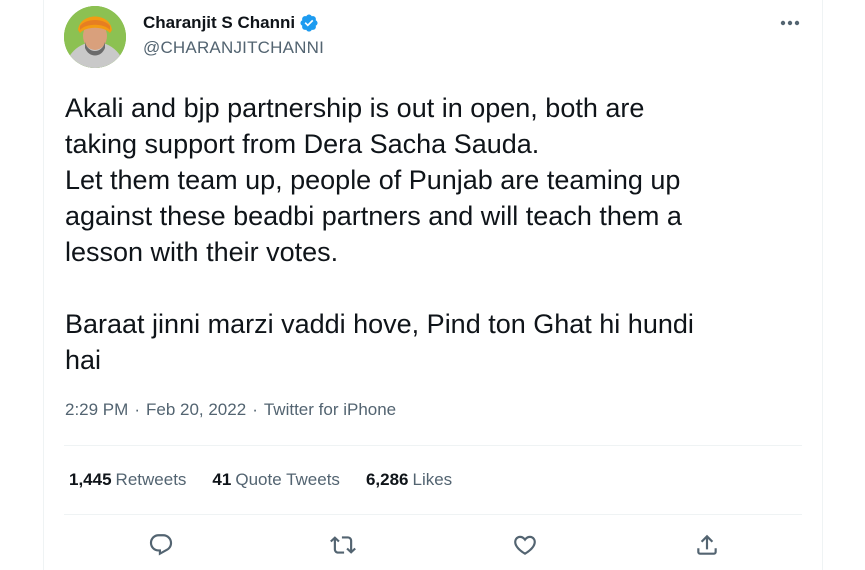  What do you see at coordinates (387, 479) in the screenshot?
I see `likes-count: 6,286` at bounding box center [387, 479].